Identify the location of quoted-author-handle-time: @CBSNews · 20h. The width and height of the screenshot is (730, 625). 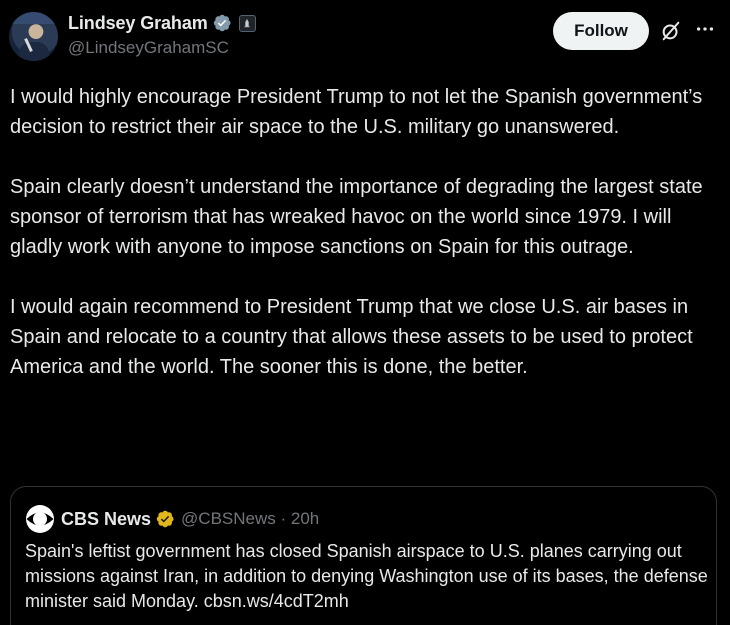
(250, 519).